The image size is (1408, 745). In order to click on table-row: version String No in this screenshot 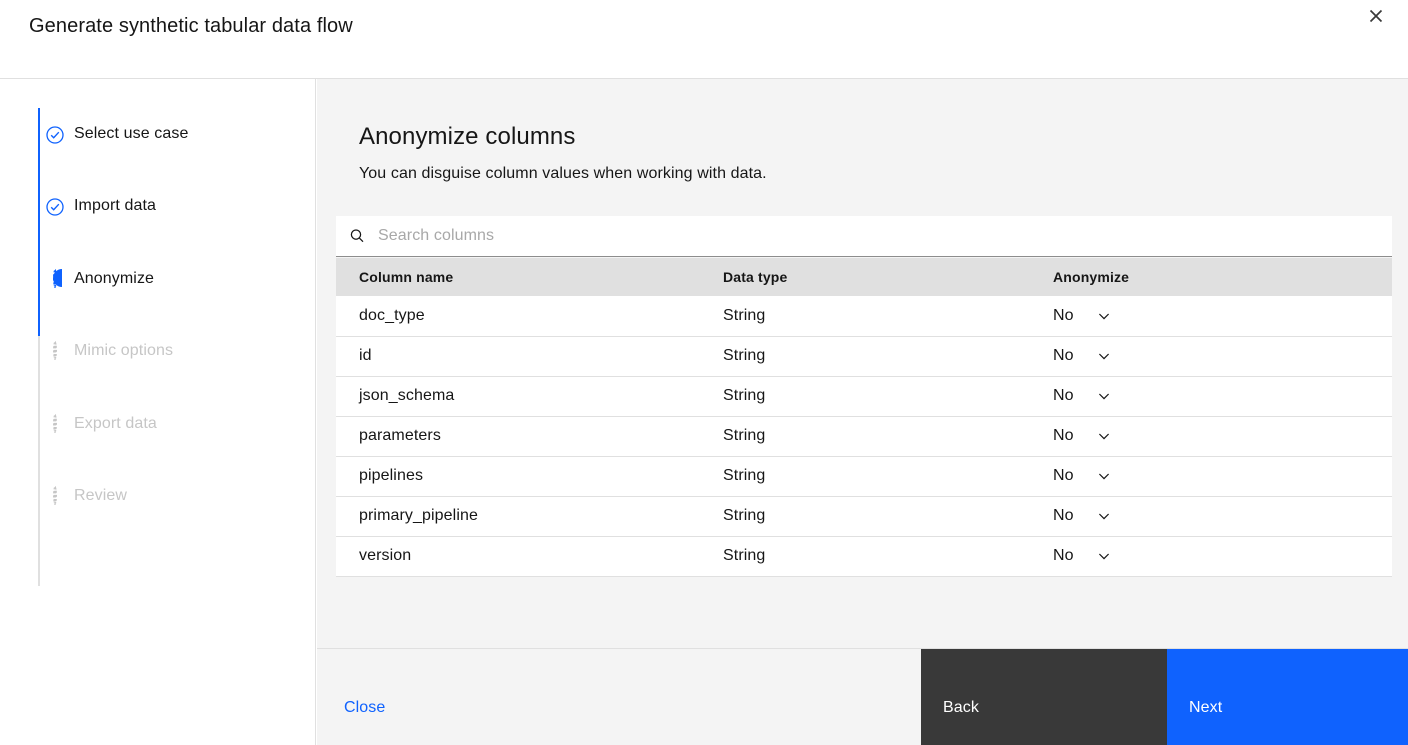, I will do `click(864, 556)`.